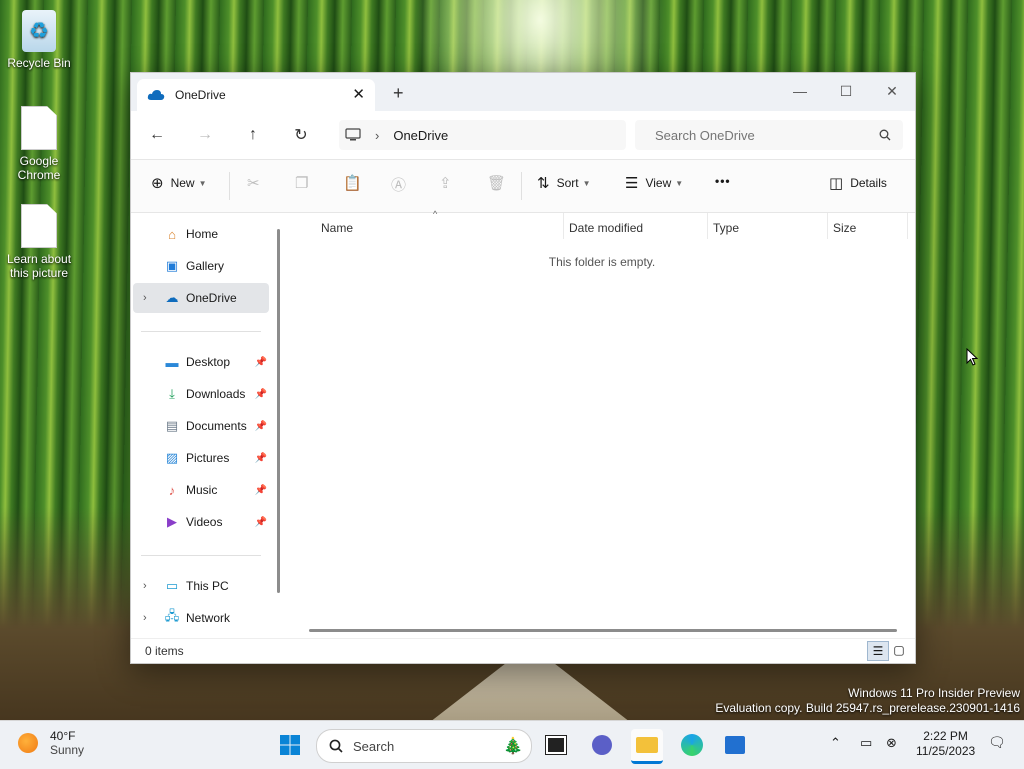  I want to click on edge-icon, so click(692, 745).